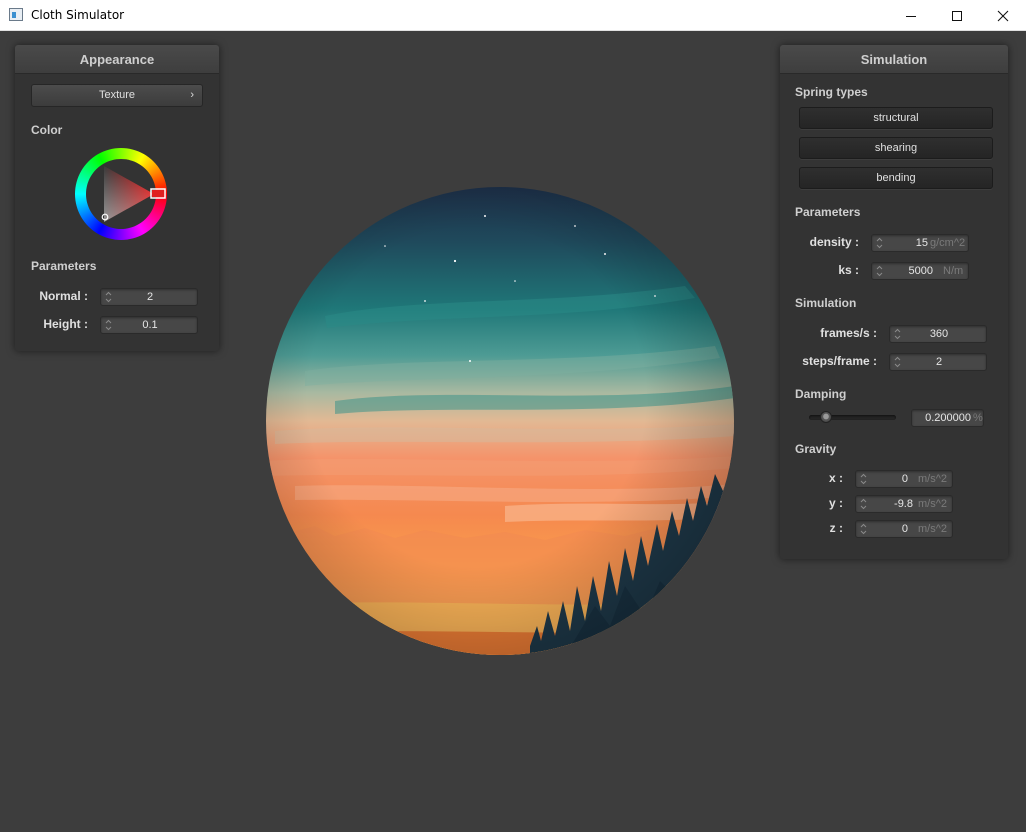  What do you see at coordinates (78, 15) in the screenshot?
I see `window-title: Cloth Simulator` at bounding box center [78, 15].